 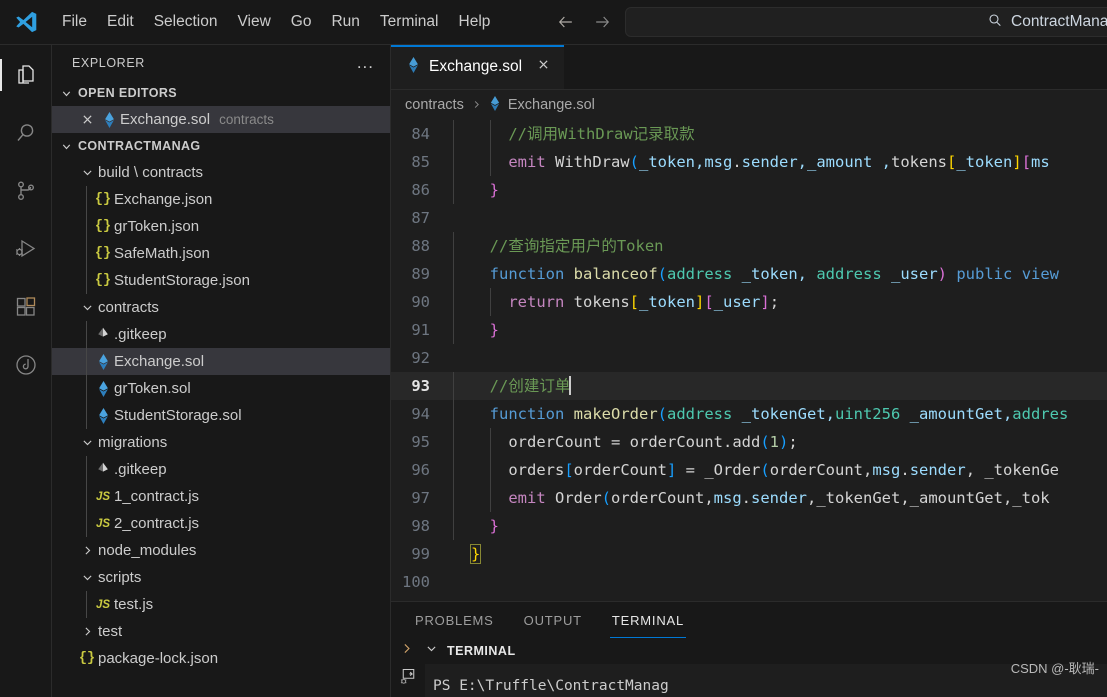 I want to click on tree-file: StudentStorage.sol, so click(x=221, y=415).